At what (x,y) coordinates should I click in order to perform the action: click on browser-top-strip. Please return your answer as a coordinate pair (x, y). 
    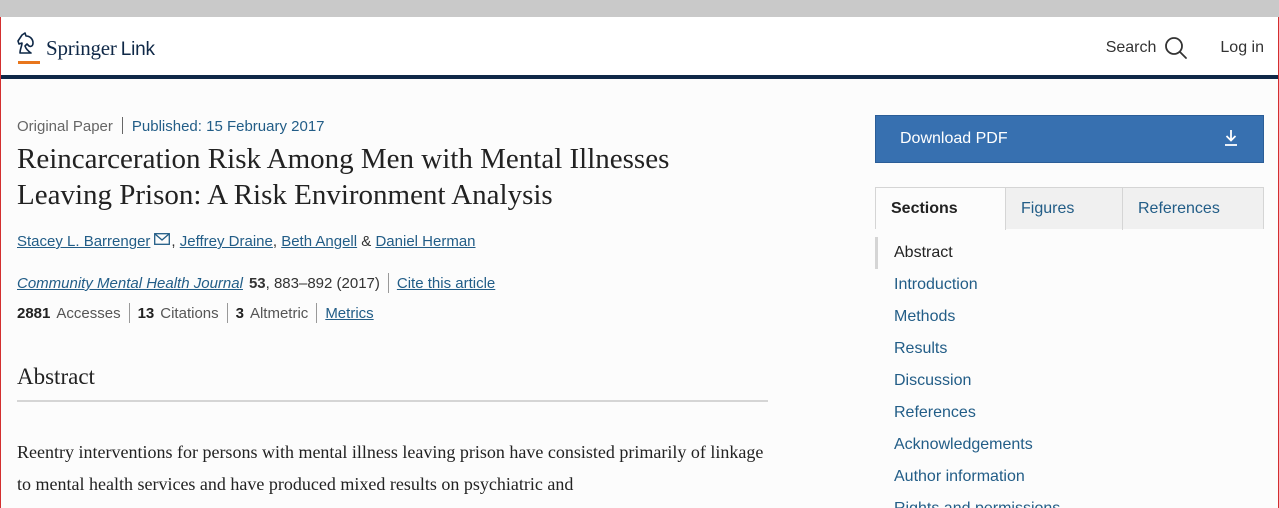
    Looking at the image, I should click on (639, 8).